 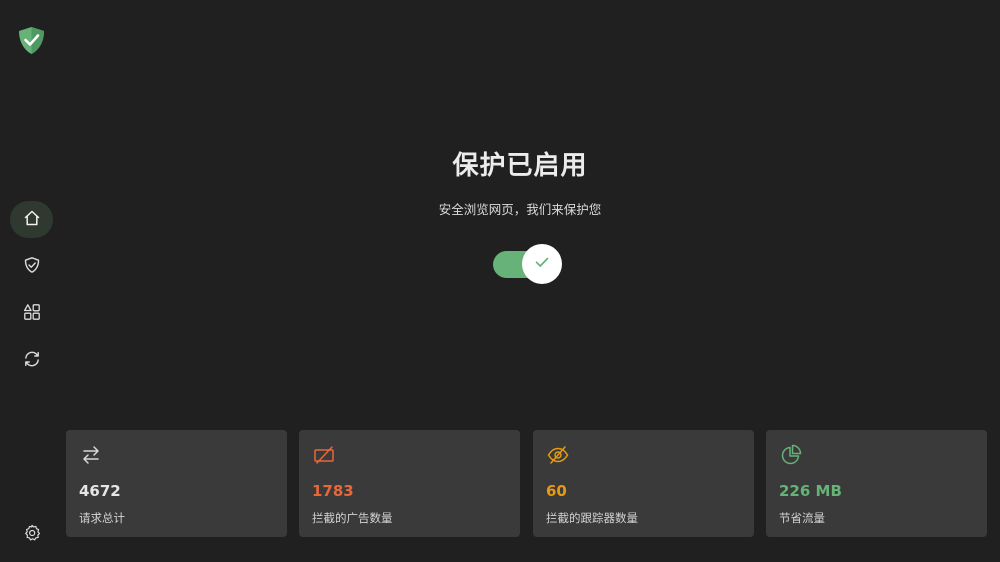 What do you see at coordinates (352, 518) in the screenshot?
I see `stat-label: 拦截的广告数量` at bounding box center [352, 518].